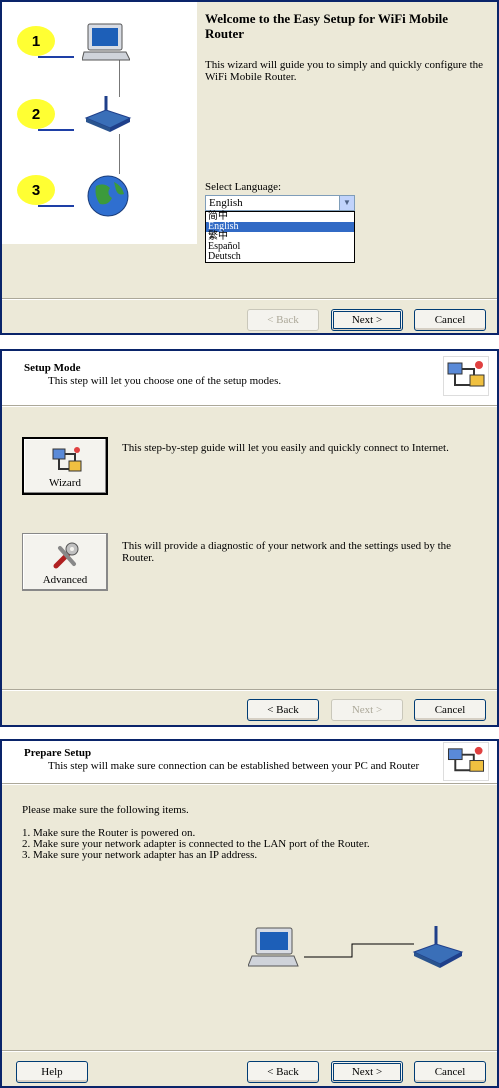 The height and width of the screenshot is (1088, 499). Describe the element at coordinates (58, 753) in the screenshot. I see `page-title: Prepare Setup` at that location.